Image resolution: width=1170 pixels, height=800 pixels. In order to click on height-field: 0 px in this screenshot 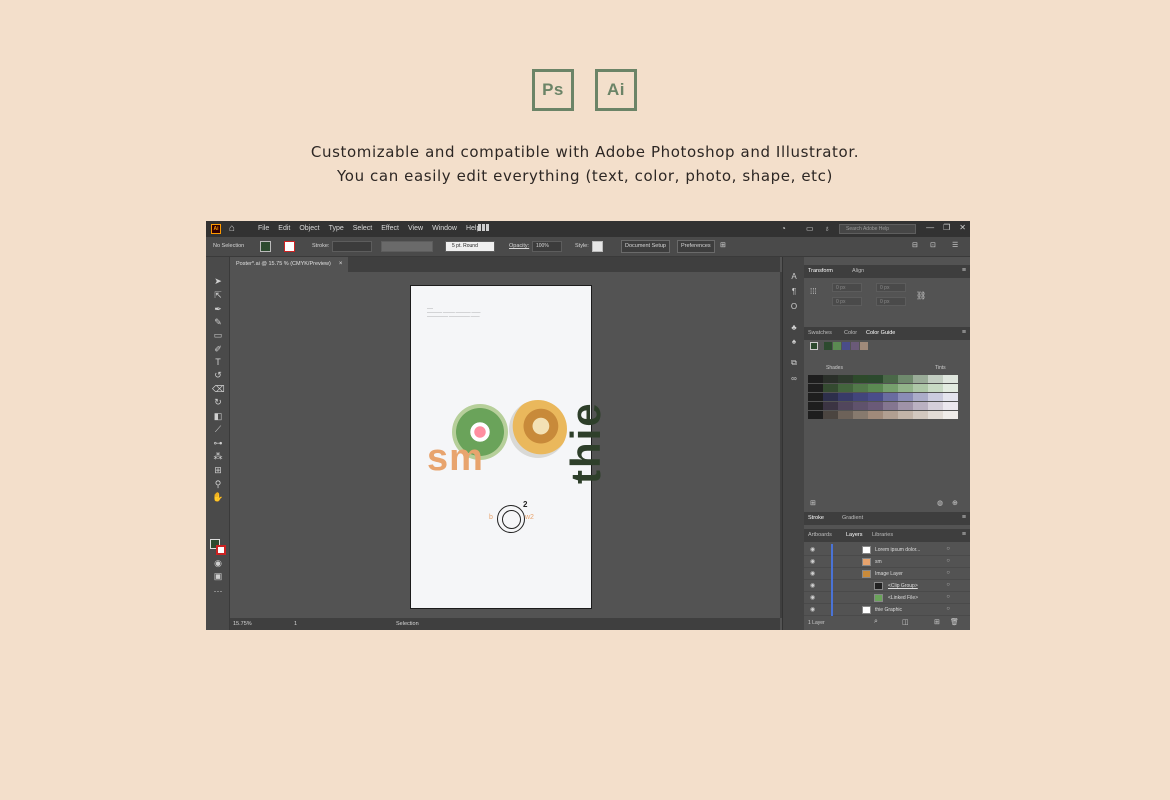, I will do `click(891, 301)`.